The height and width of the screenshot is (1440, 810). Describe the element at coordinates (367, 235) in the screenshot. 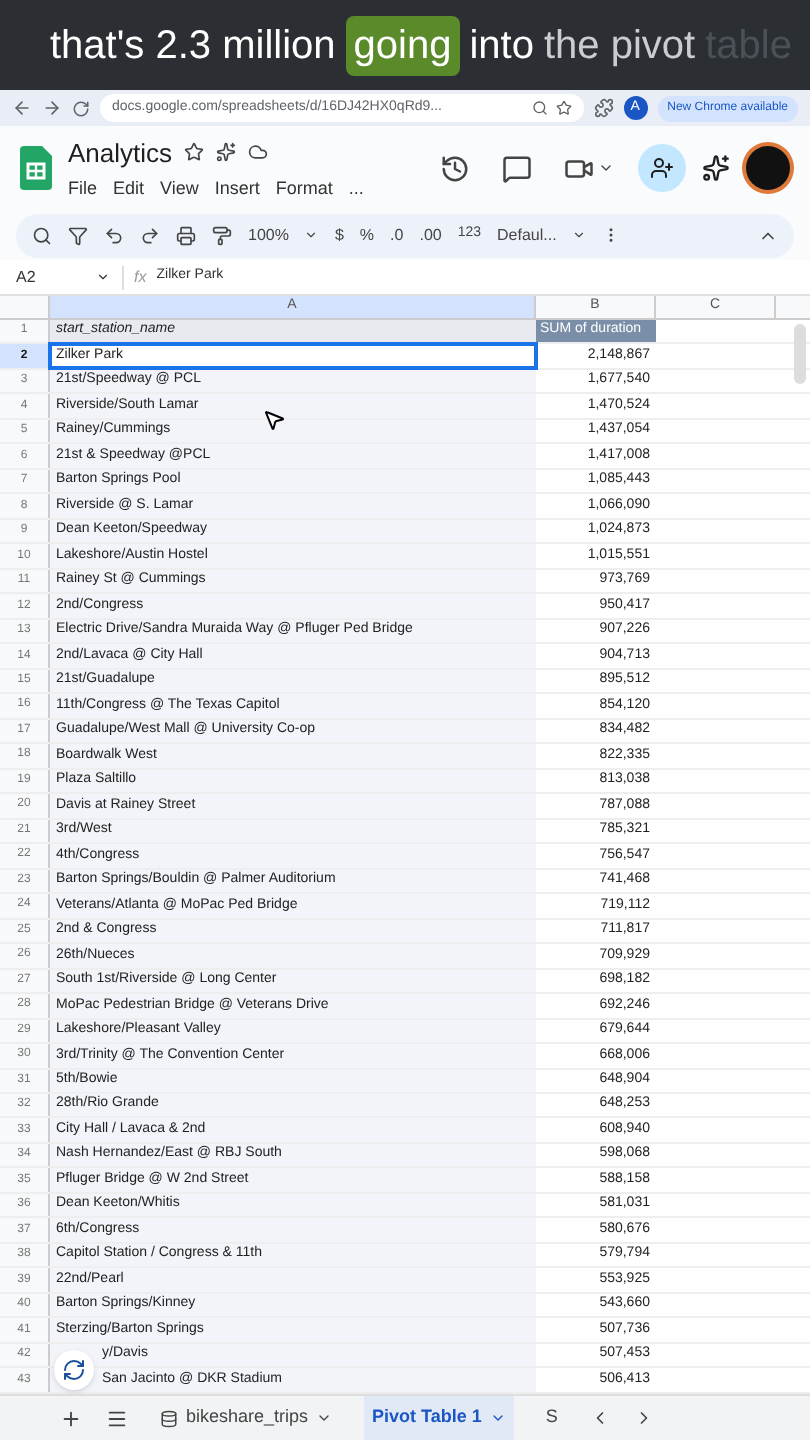

I see `percent-button: %` at that location.